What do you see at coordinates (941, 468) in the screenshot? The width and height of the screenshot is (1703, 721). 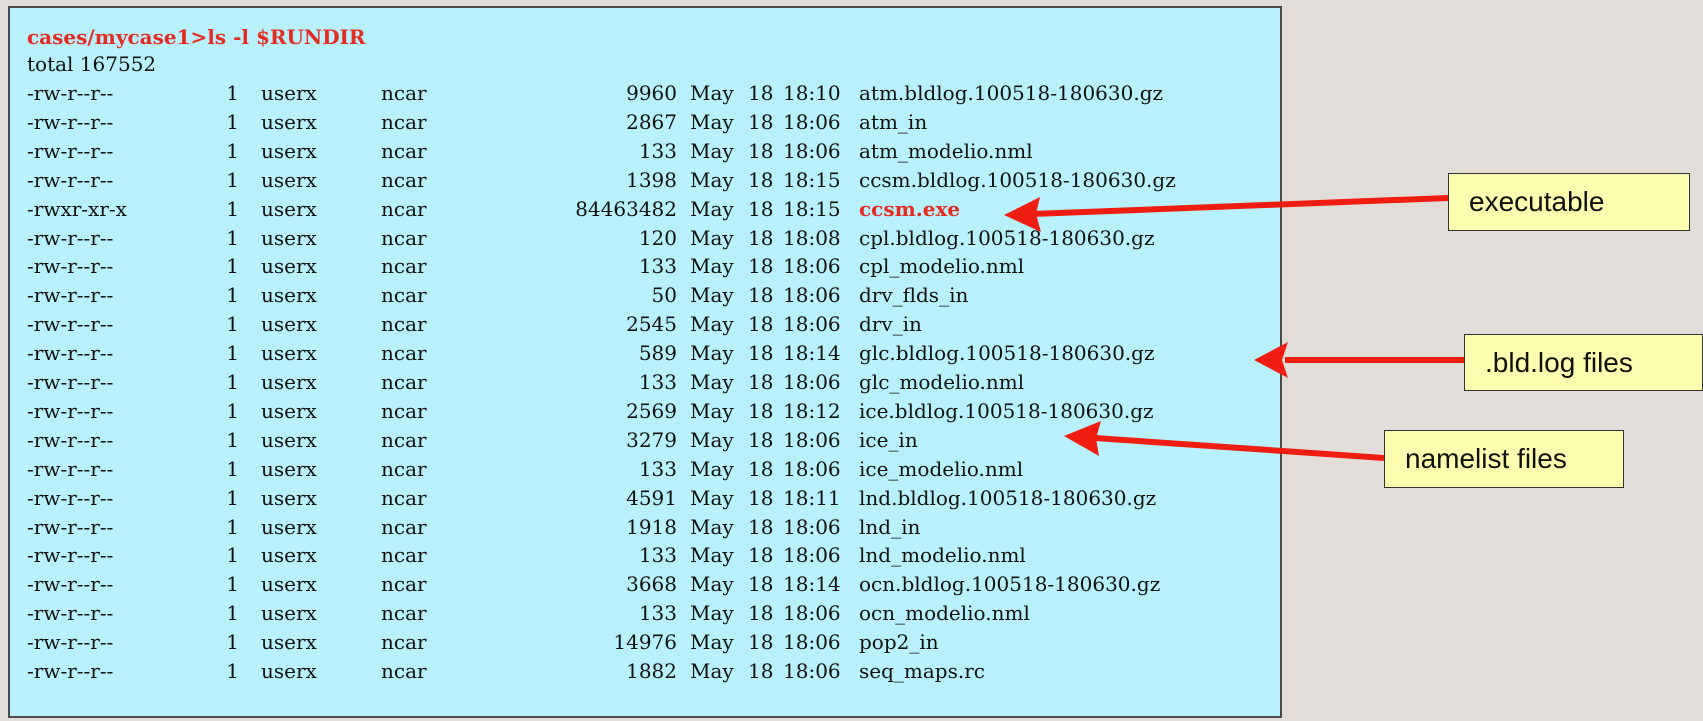 I see `listing-name: ice_modelio.nml` at bounding box center [941, 468].